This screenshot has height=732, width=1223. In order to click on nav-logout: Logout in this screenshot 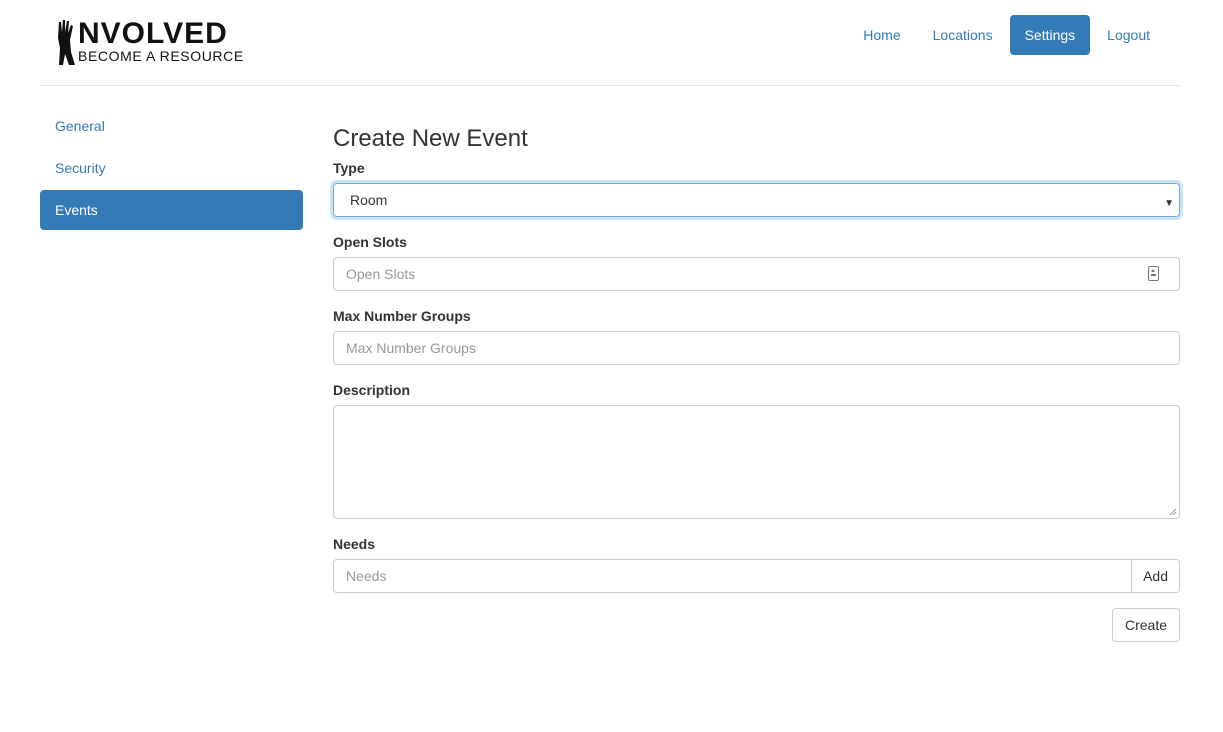, I will do `click(1128, 35)`.